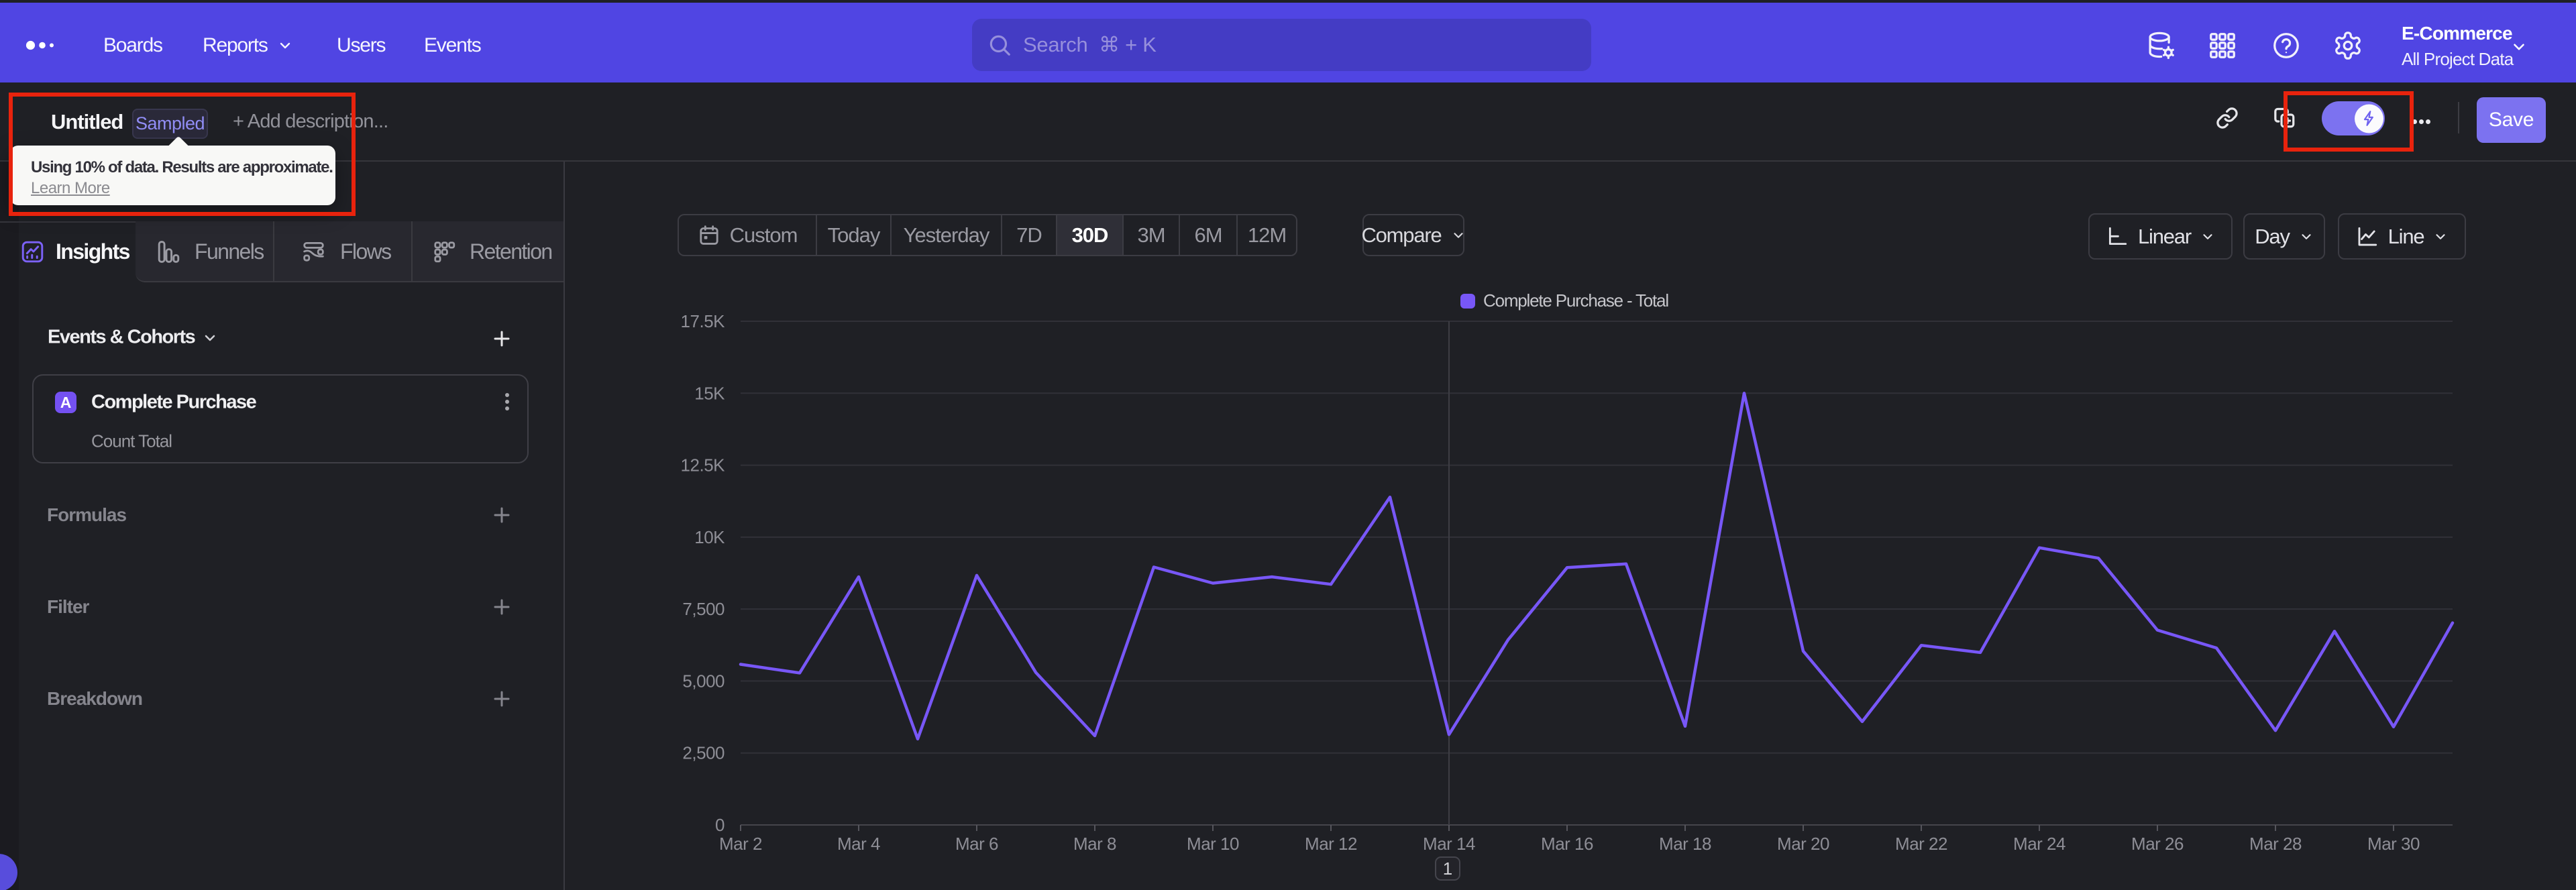  What do you see at coordinates (1331, 844) in the screenshot?
I see `x-axis-label: Mar 12` at bounding box center [1331, 844].